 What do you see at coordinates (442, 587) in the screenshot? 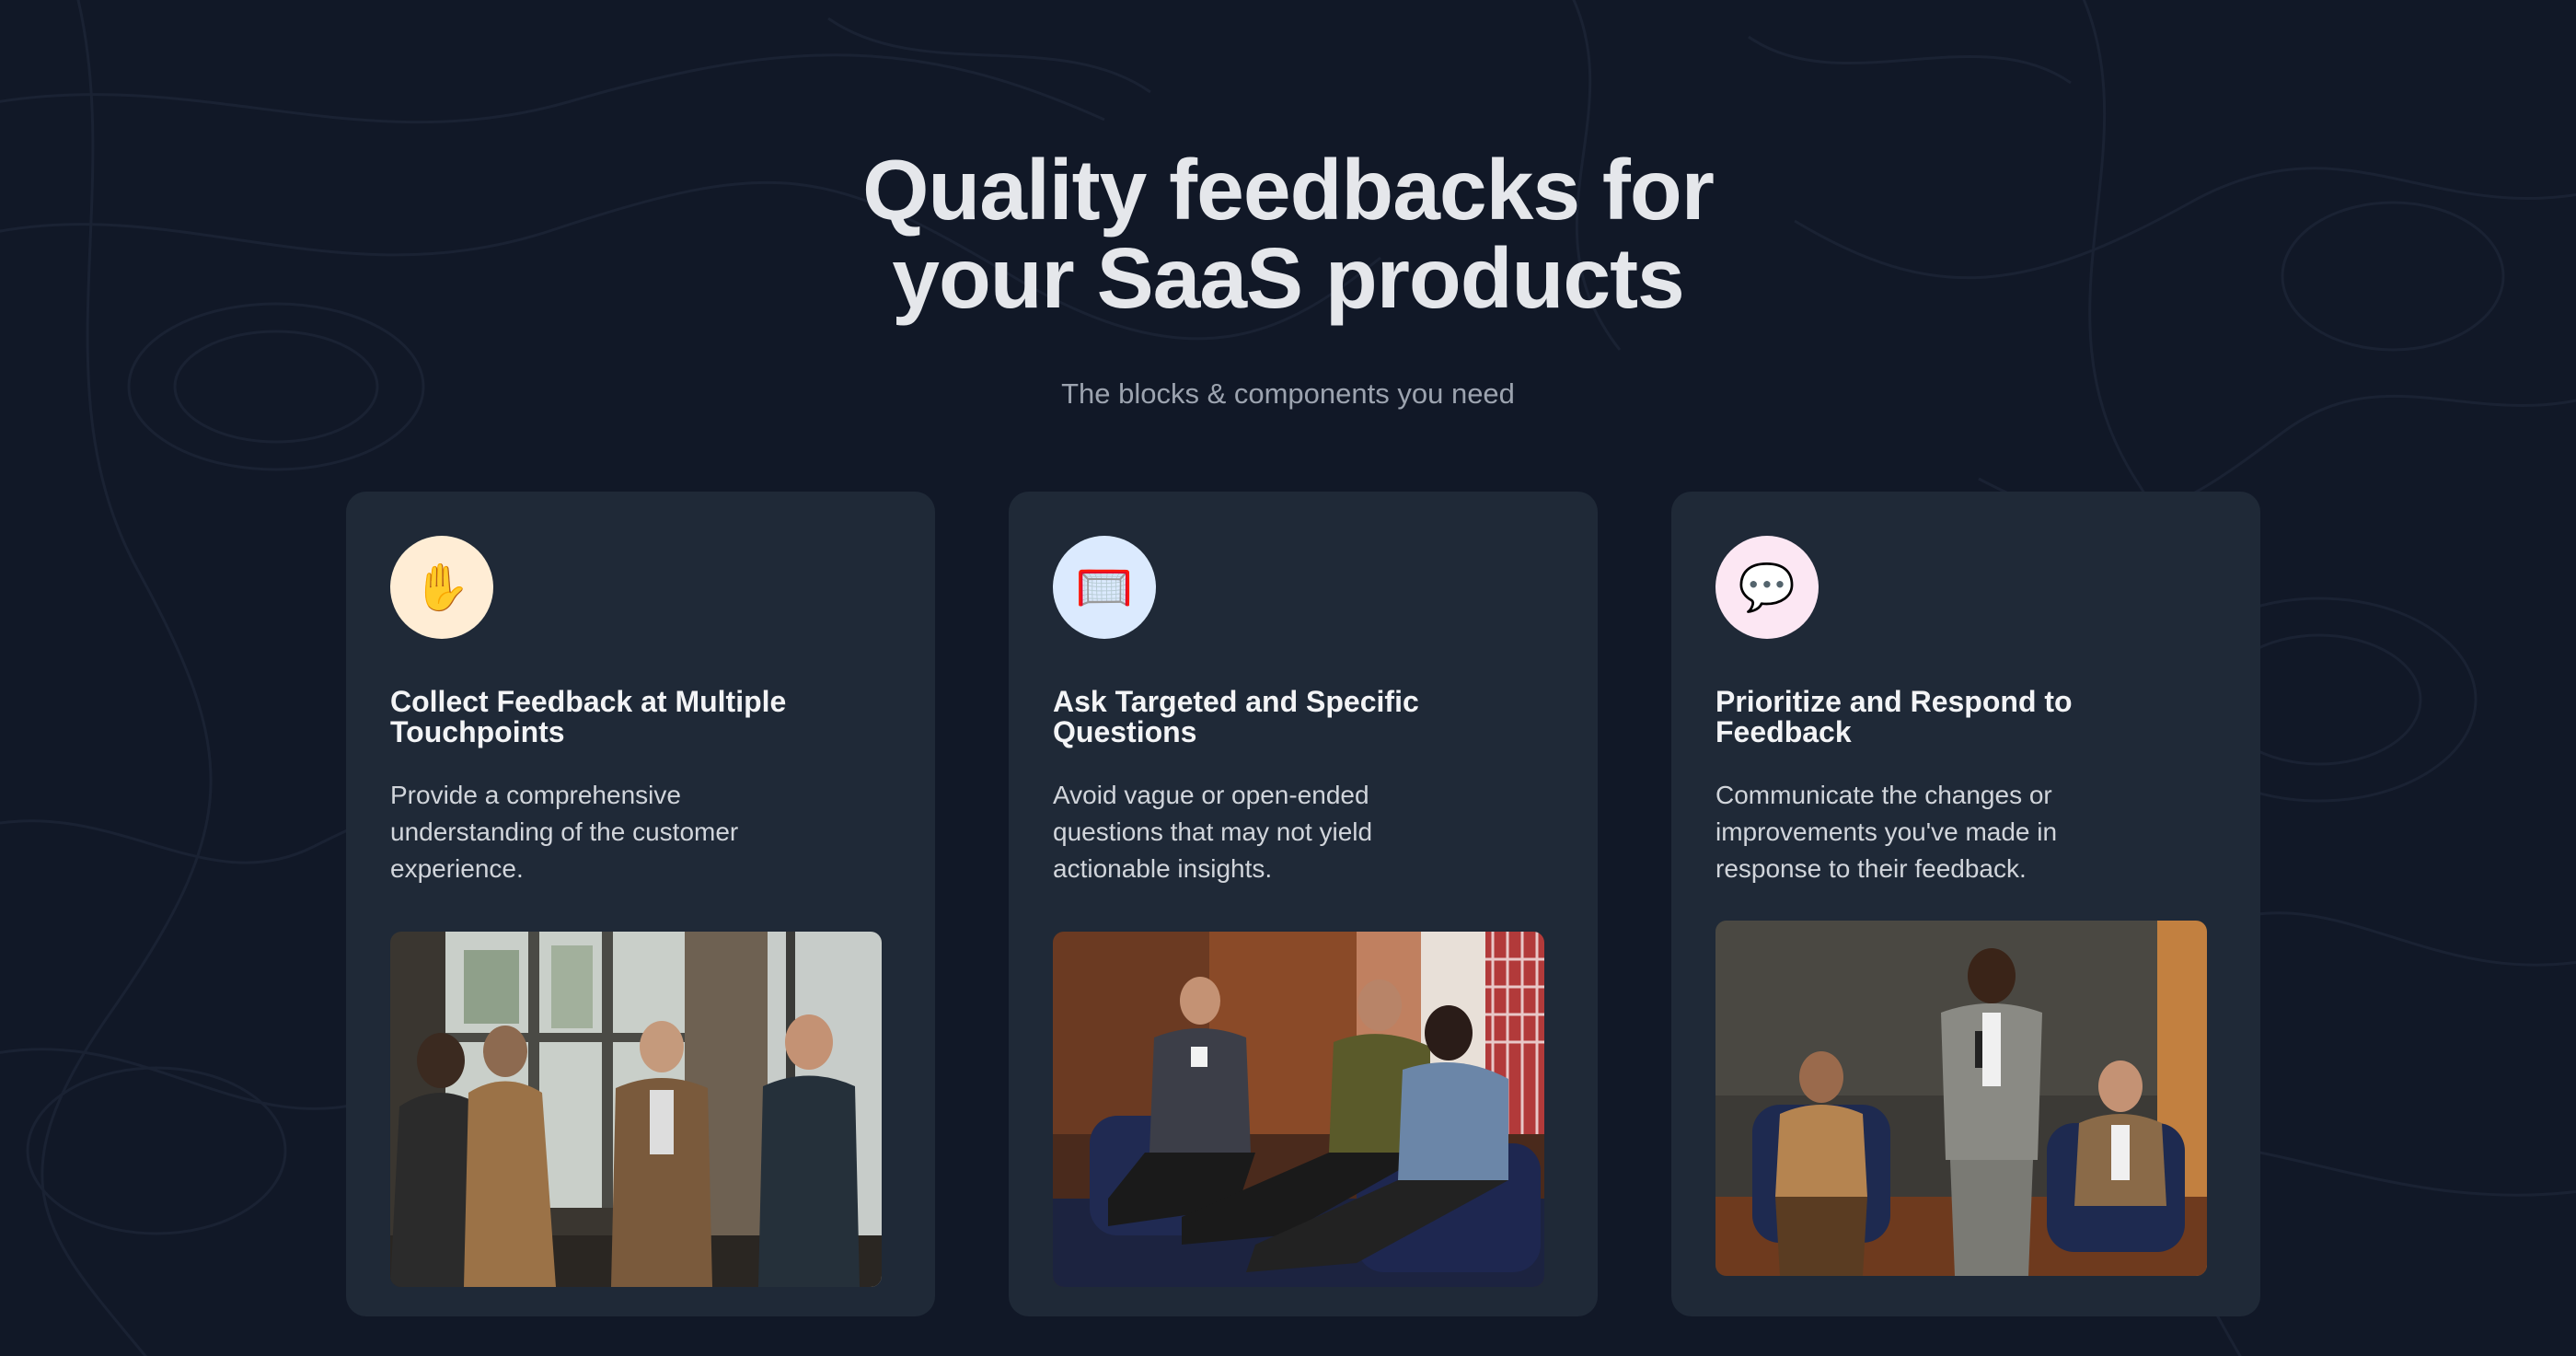
I see `raised-hand-icon: ✋` at bounding box center [442, 587].